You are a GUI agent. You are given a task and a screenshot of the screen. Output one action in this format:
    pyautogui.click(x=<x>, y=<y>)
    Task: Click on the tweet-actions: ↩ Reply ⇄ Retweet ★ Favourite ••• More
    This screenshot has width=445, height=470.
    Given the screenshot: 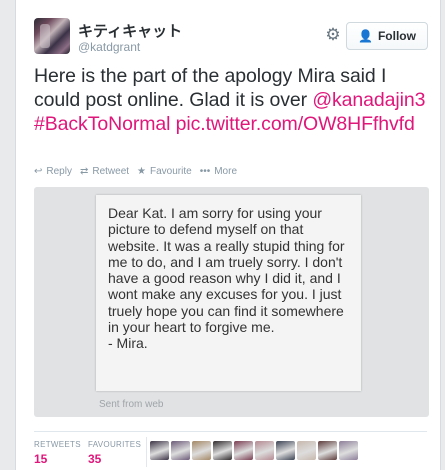 What is the action you would take?
    pyautogui.click(x=139, y=171)
    